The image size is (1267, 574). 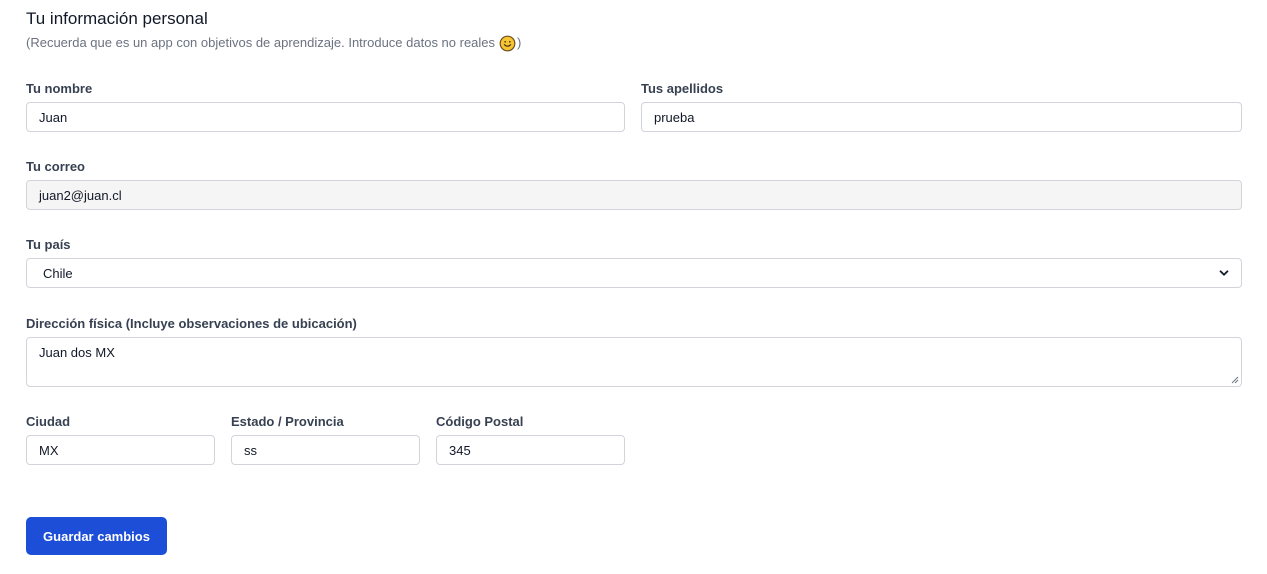 I want to click on postal-code-label: Código Postal, so click(x=480, y=421).